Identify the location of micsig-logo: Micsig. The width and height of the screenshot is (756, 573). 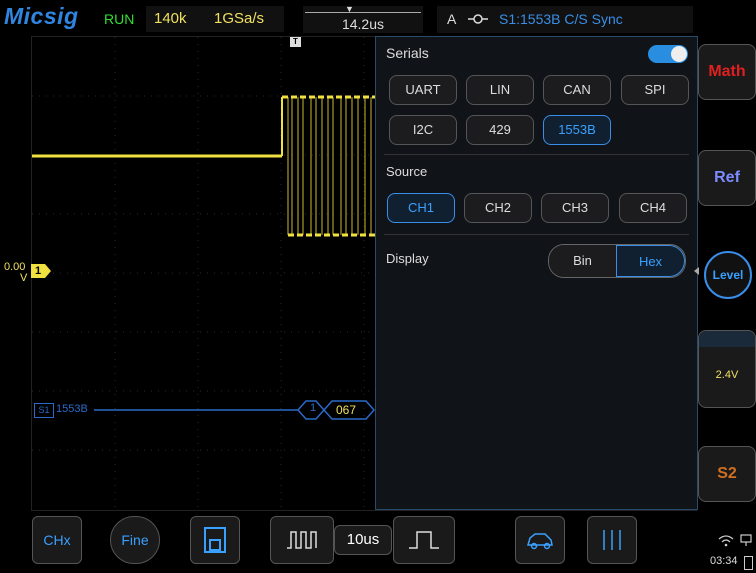
(41, 16).